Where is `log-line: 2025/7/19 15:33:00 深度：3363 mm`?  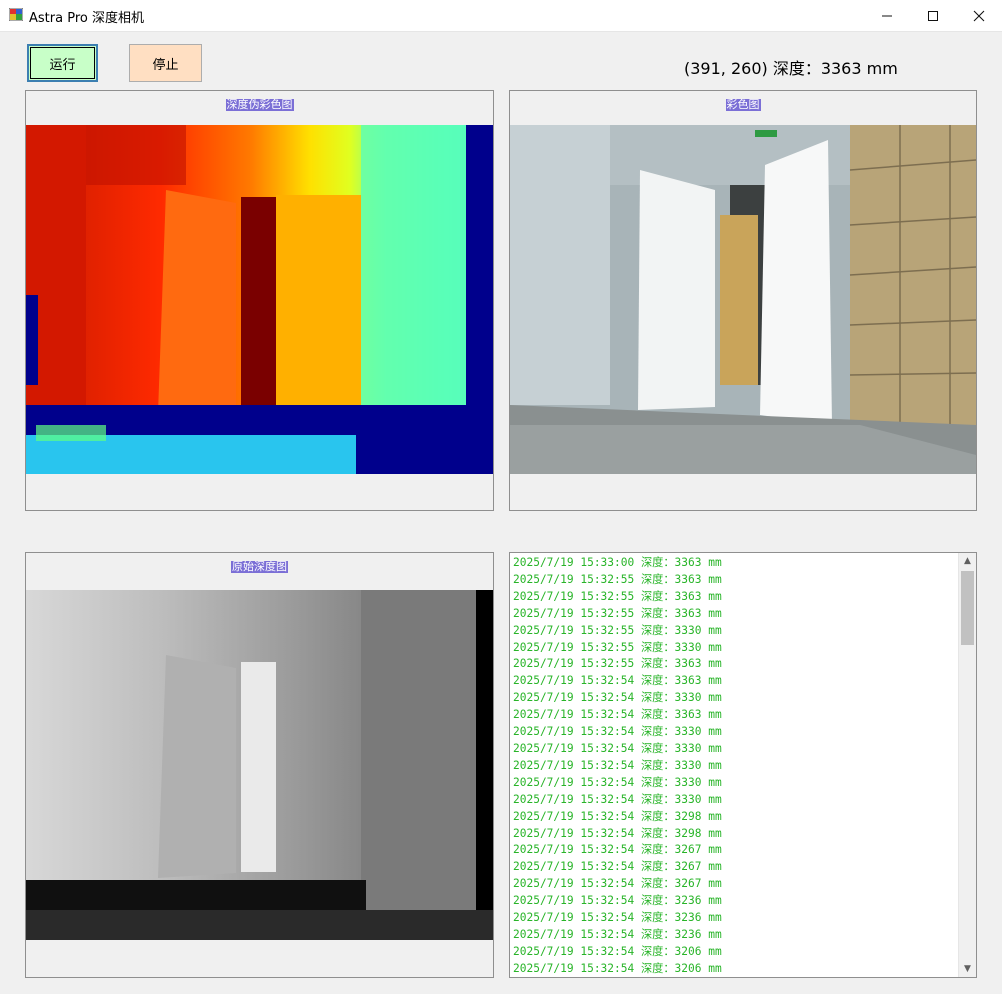
log-line: 2025/7/19 15:33:00 深度：3363 mm is located at coordinates (617, 562).